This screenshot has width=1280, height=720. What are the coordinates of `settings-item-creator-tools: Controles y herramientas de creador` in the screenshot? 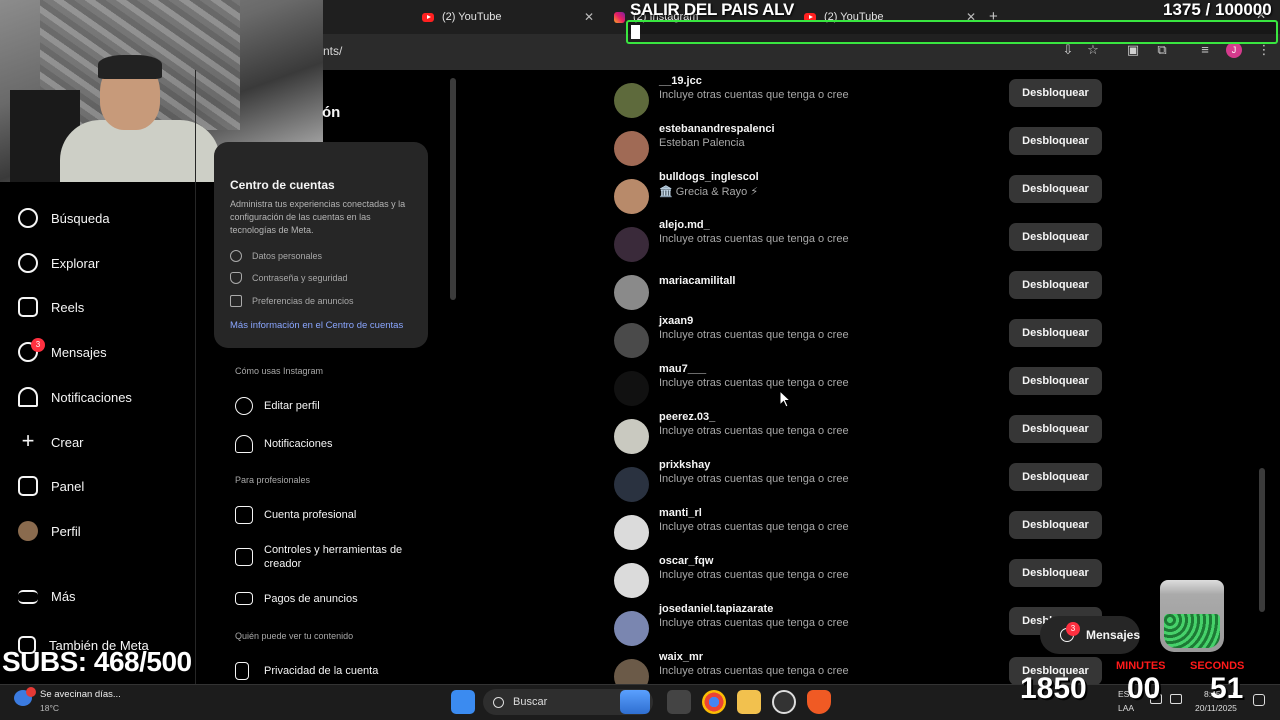 It's located at (325, 557).